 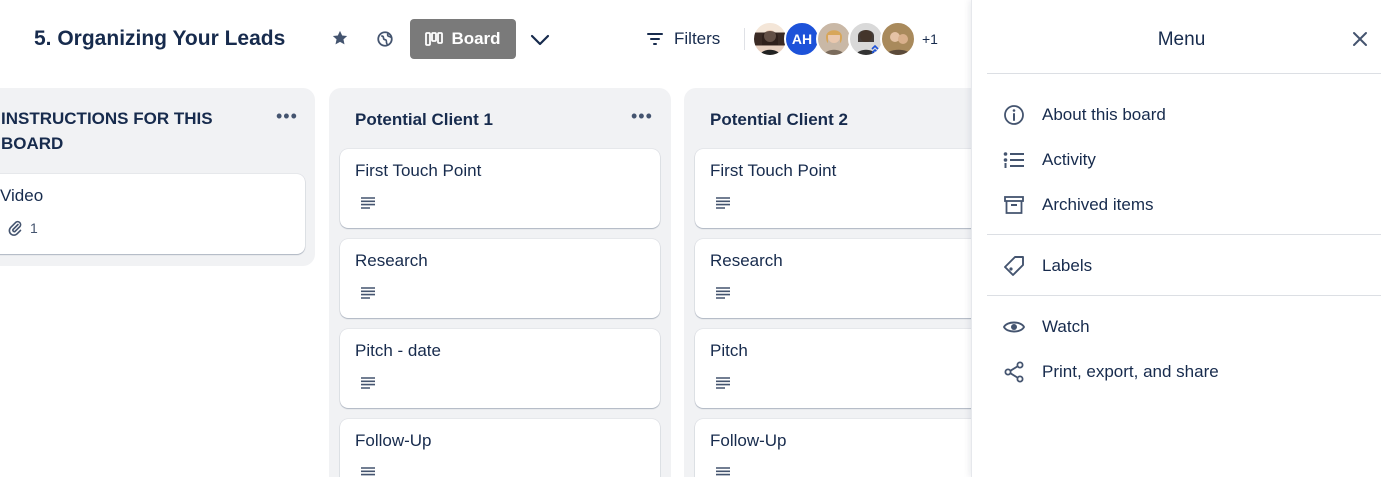 What do you see at coordinates (107, 131) in the screenshot?
I see `list-title: INSTRUCTIONS FOR THIS BOARD` at bounding box center [107, 131].